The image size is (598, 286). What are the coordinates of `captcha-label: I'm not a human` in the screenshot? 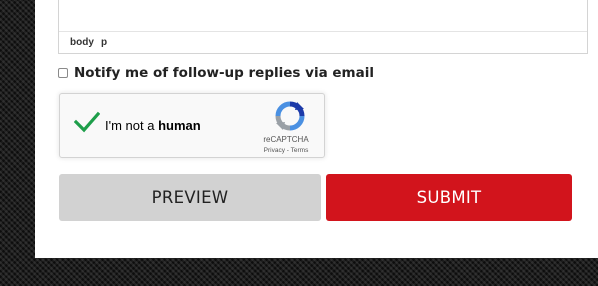 It's located at (153, 125).